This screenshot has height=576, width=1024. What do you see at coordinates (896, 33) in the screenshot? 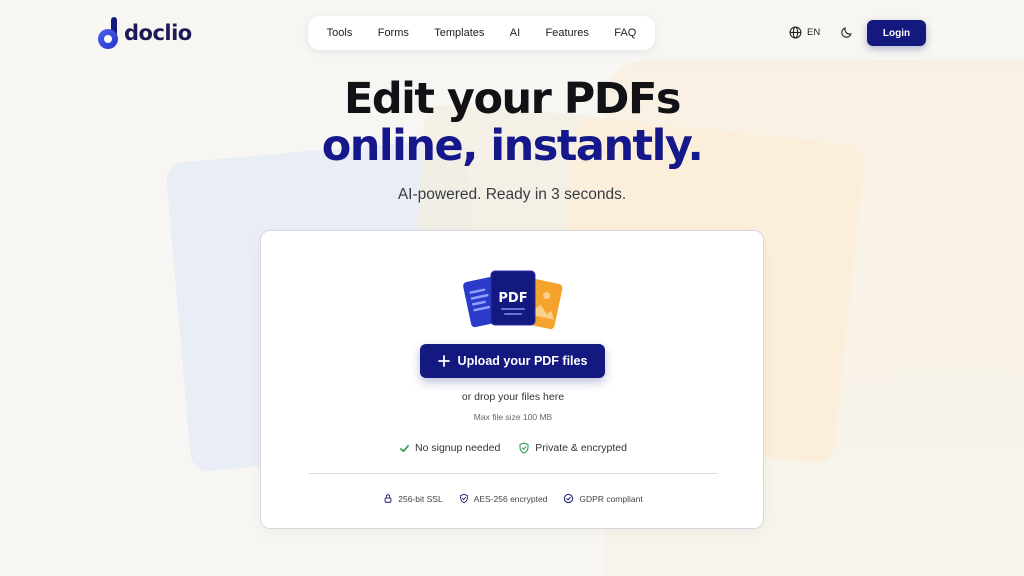
I see `login-button: Login` at bounding box center [896, 33].